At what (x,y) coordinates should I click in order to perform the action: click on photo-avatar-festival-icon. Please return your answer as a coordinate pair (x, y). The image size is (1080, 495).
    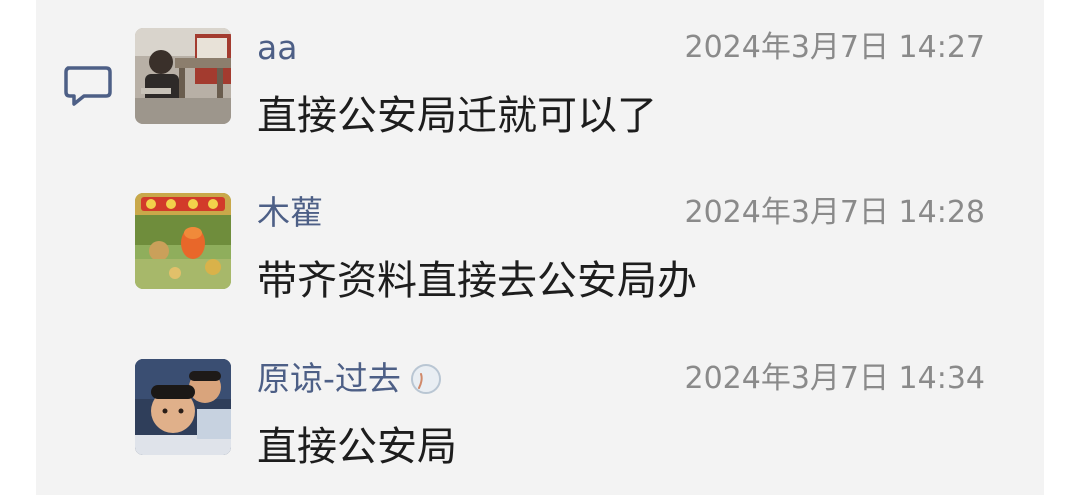
    Looking at the image, I should click on (183, 241).